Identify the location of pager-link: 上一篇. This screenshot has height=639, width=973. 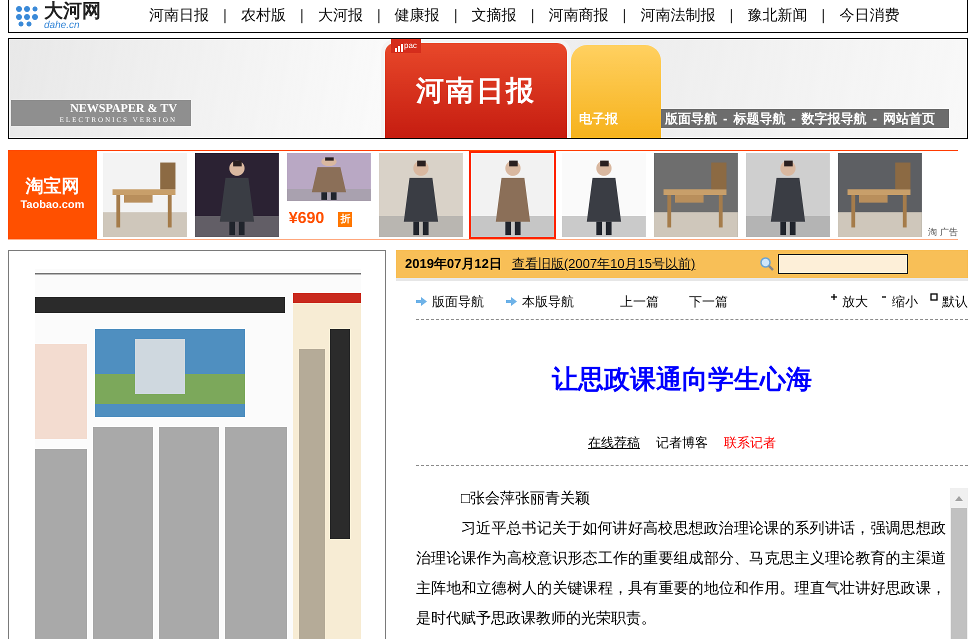
(639, 302).